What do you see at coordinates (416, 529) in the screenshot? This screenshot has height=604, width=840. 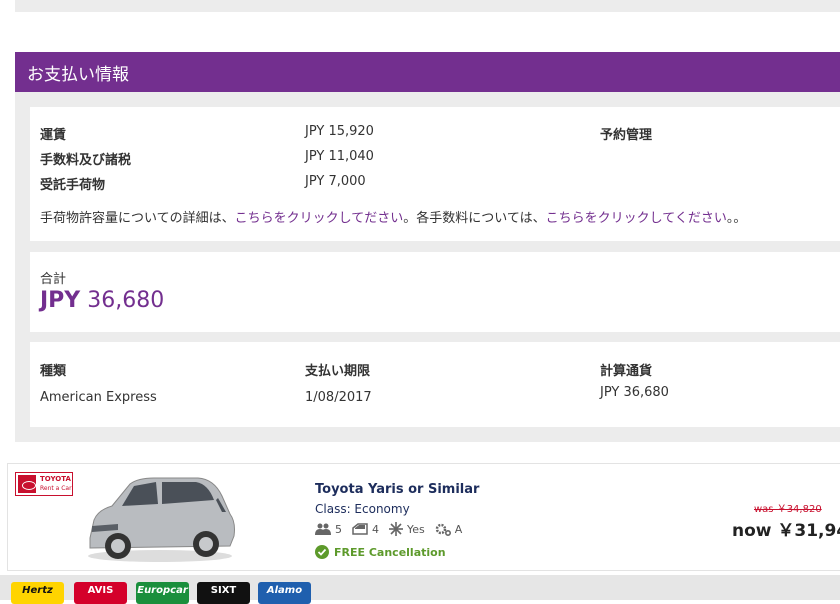 I see `ac-value: Yes` at bounding box center [416, 529].